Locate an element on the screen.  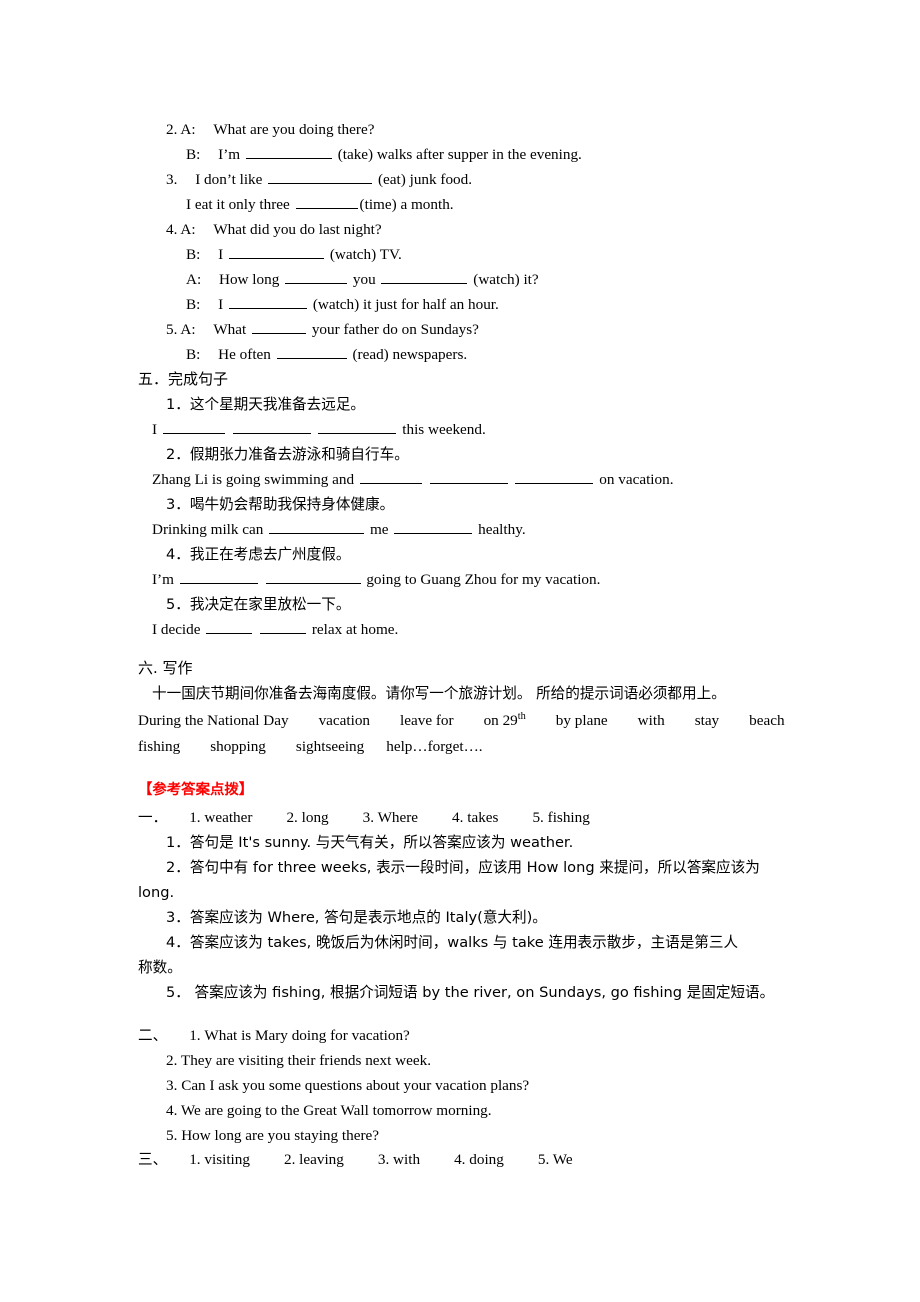
item-chinese: 我正在考虑去广州度假。 is located at coordinates (270, 554).